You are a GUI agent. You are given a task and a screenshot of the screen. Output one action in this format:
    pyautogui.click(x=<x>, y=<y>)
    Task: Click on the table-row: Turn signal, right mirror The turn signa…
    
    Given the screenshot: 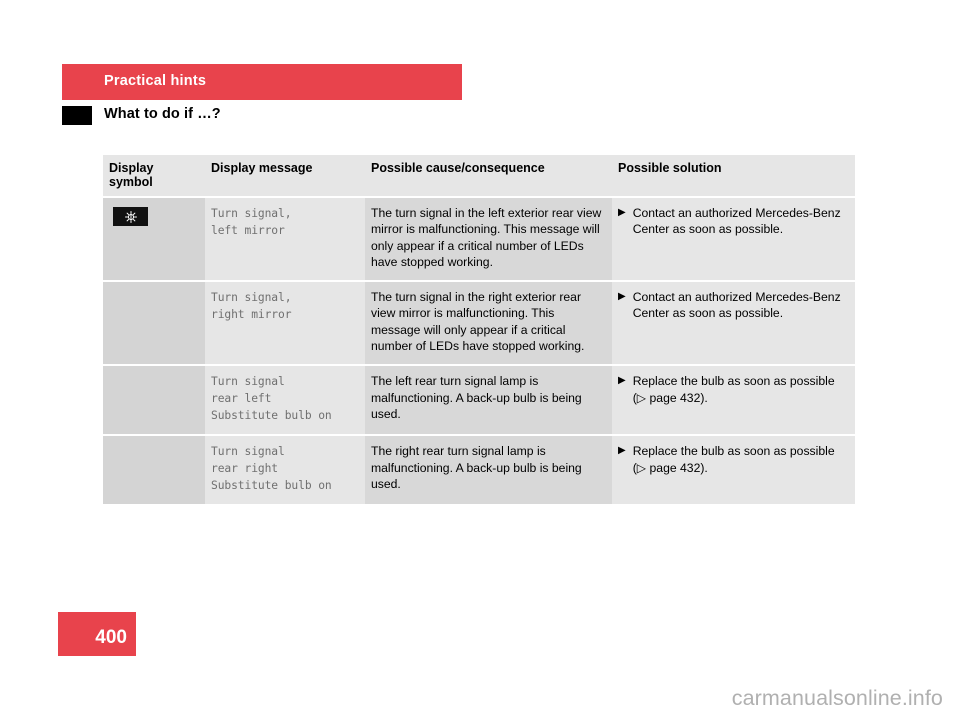 What is the action you would take?
    pyautogui.click(x=479, y=323)
    